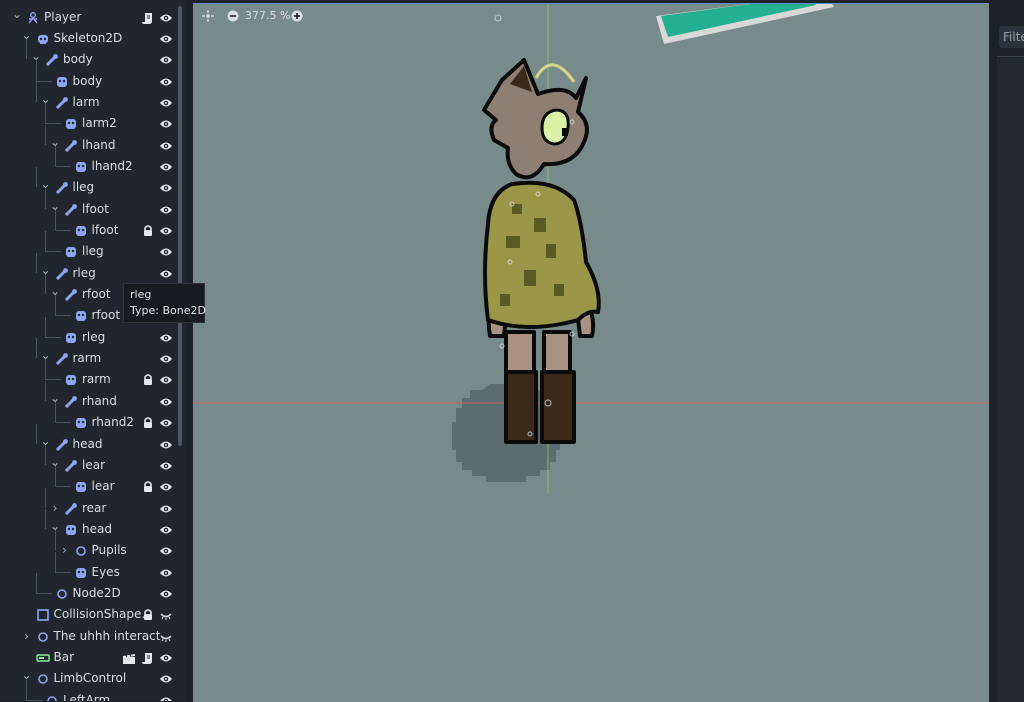 This screenshot has width=1024, height=702. Describe the element at coordinates (164, 303) in the screenshot. I see `node-tooltip: rleg Type: Bone2D` at that location.